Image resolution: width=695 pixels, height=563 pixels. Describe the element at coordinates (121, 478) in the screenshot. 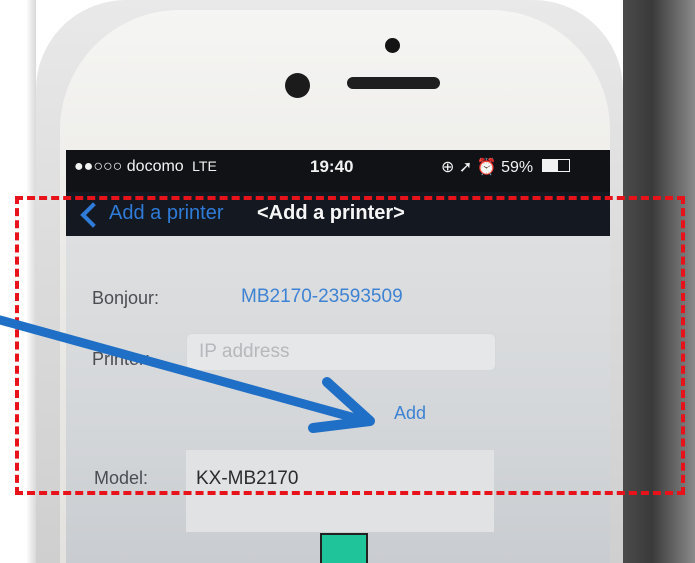

I see `model-label: Model:` at that location.